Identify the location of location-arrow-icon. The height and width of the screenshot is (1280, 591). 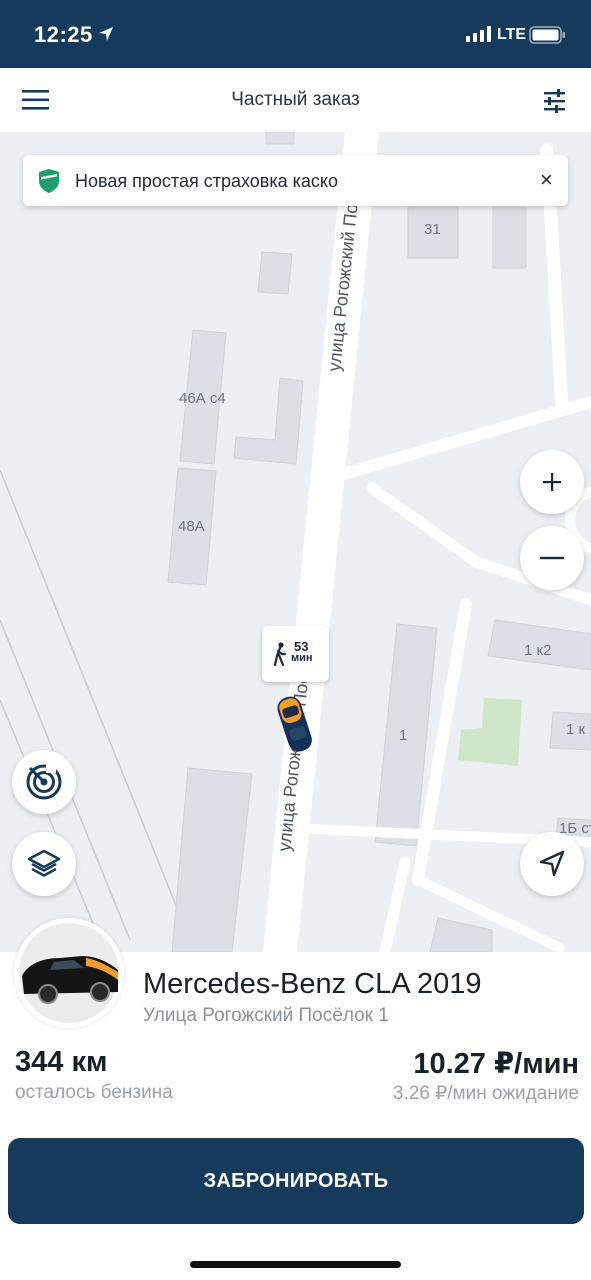
(106, 34).